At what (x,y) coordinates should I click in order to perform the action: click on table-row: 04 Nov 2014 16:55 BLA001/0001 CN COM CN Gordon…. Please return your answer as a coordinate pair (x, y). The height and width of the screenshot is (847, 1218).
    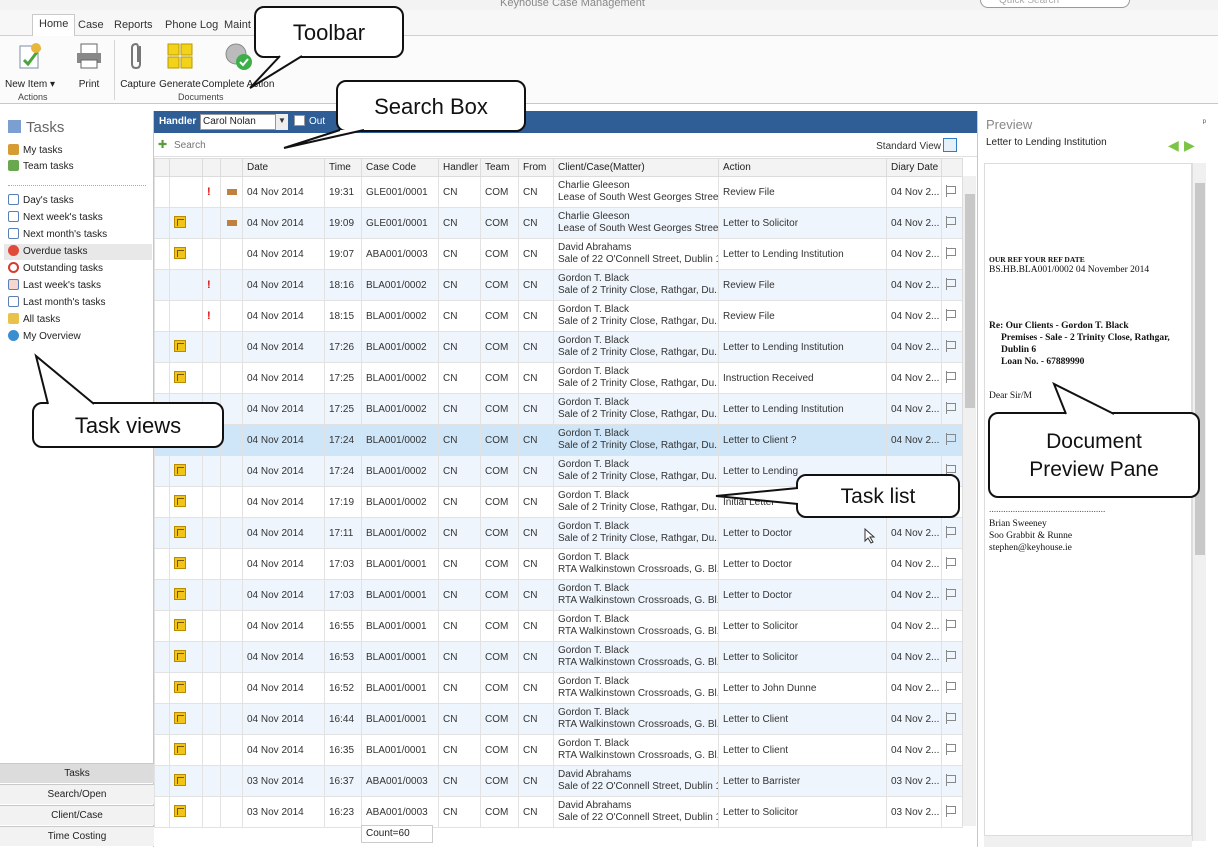
    Looking at the image, I should click on (558, 626).